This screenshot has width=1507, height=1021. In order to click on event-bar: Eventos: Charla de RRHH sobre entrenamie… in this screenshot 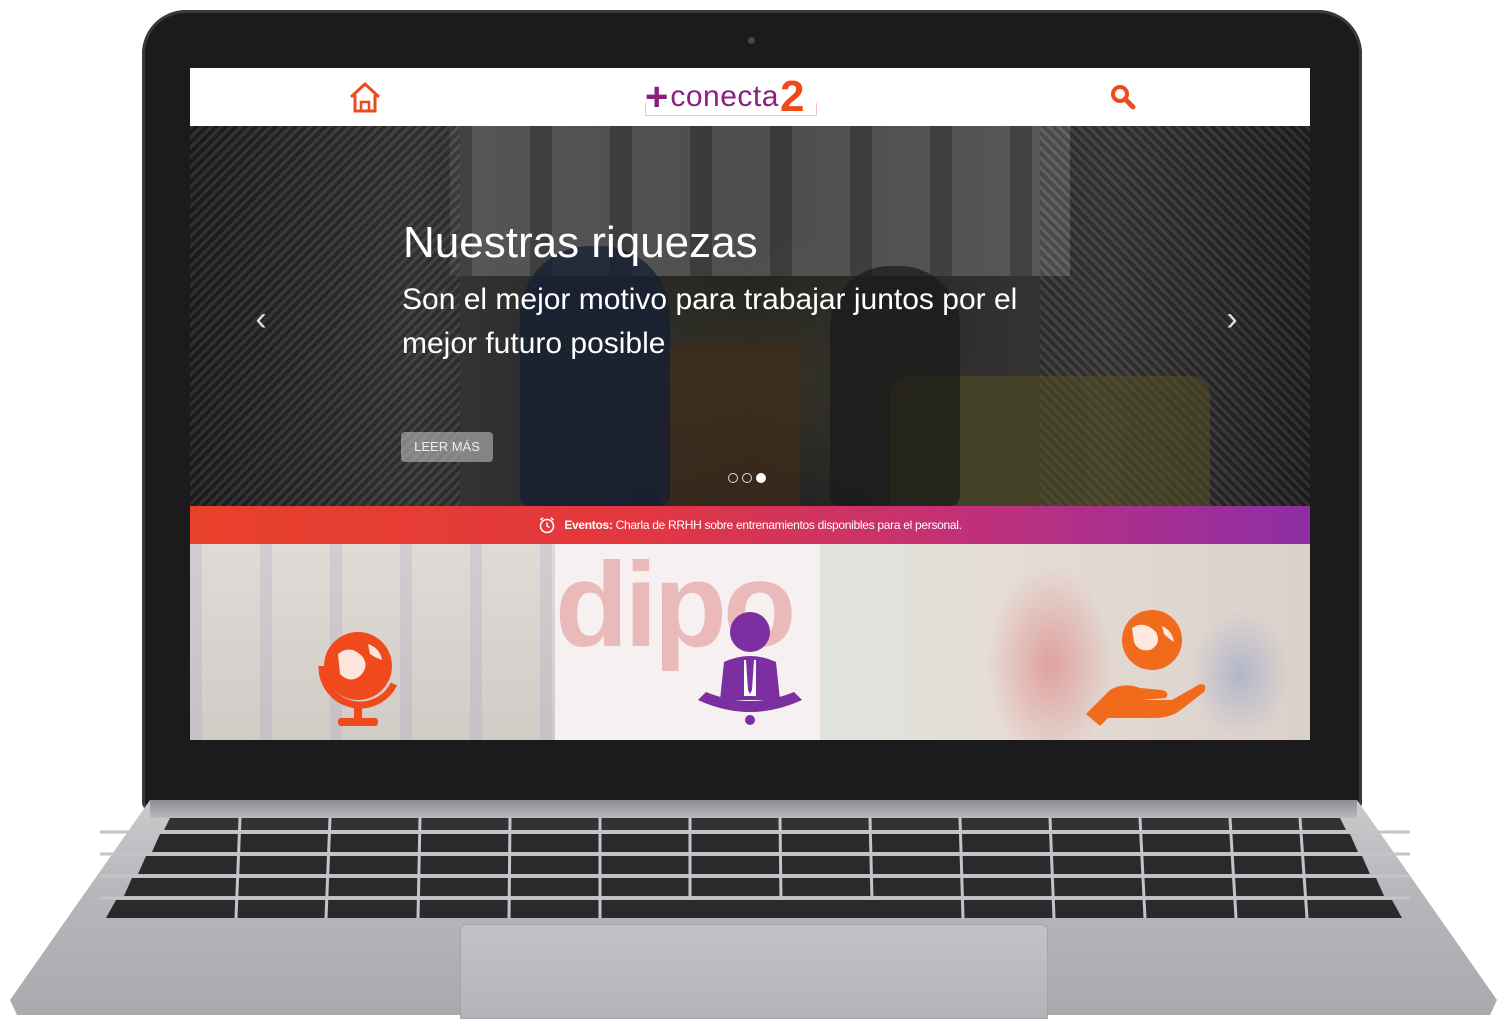, I will do `click(750, 525)`.